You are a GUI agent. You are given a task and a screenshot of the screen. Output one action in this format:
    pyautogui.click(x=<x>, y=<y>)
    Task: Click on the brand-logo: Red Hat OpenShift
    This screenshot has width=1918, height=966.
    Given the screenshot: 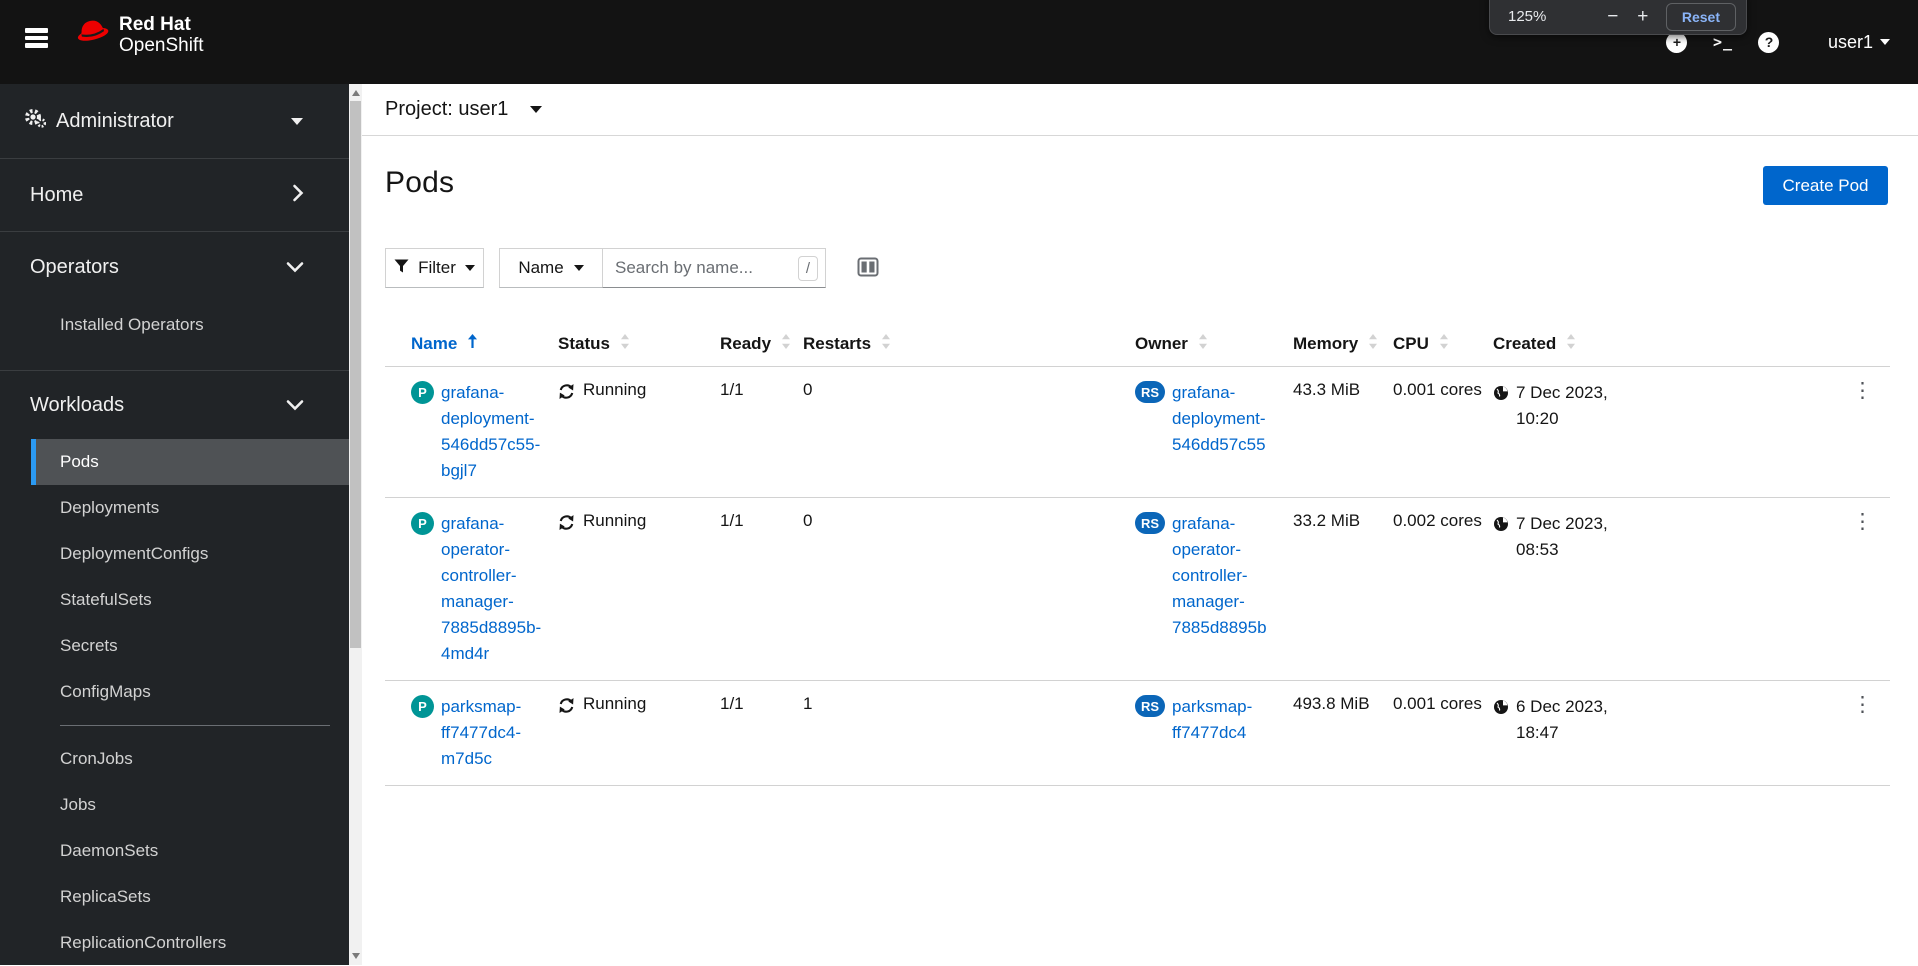 What is the action you would take?
    pyautogui.click(x=139, y=34)
    